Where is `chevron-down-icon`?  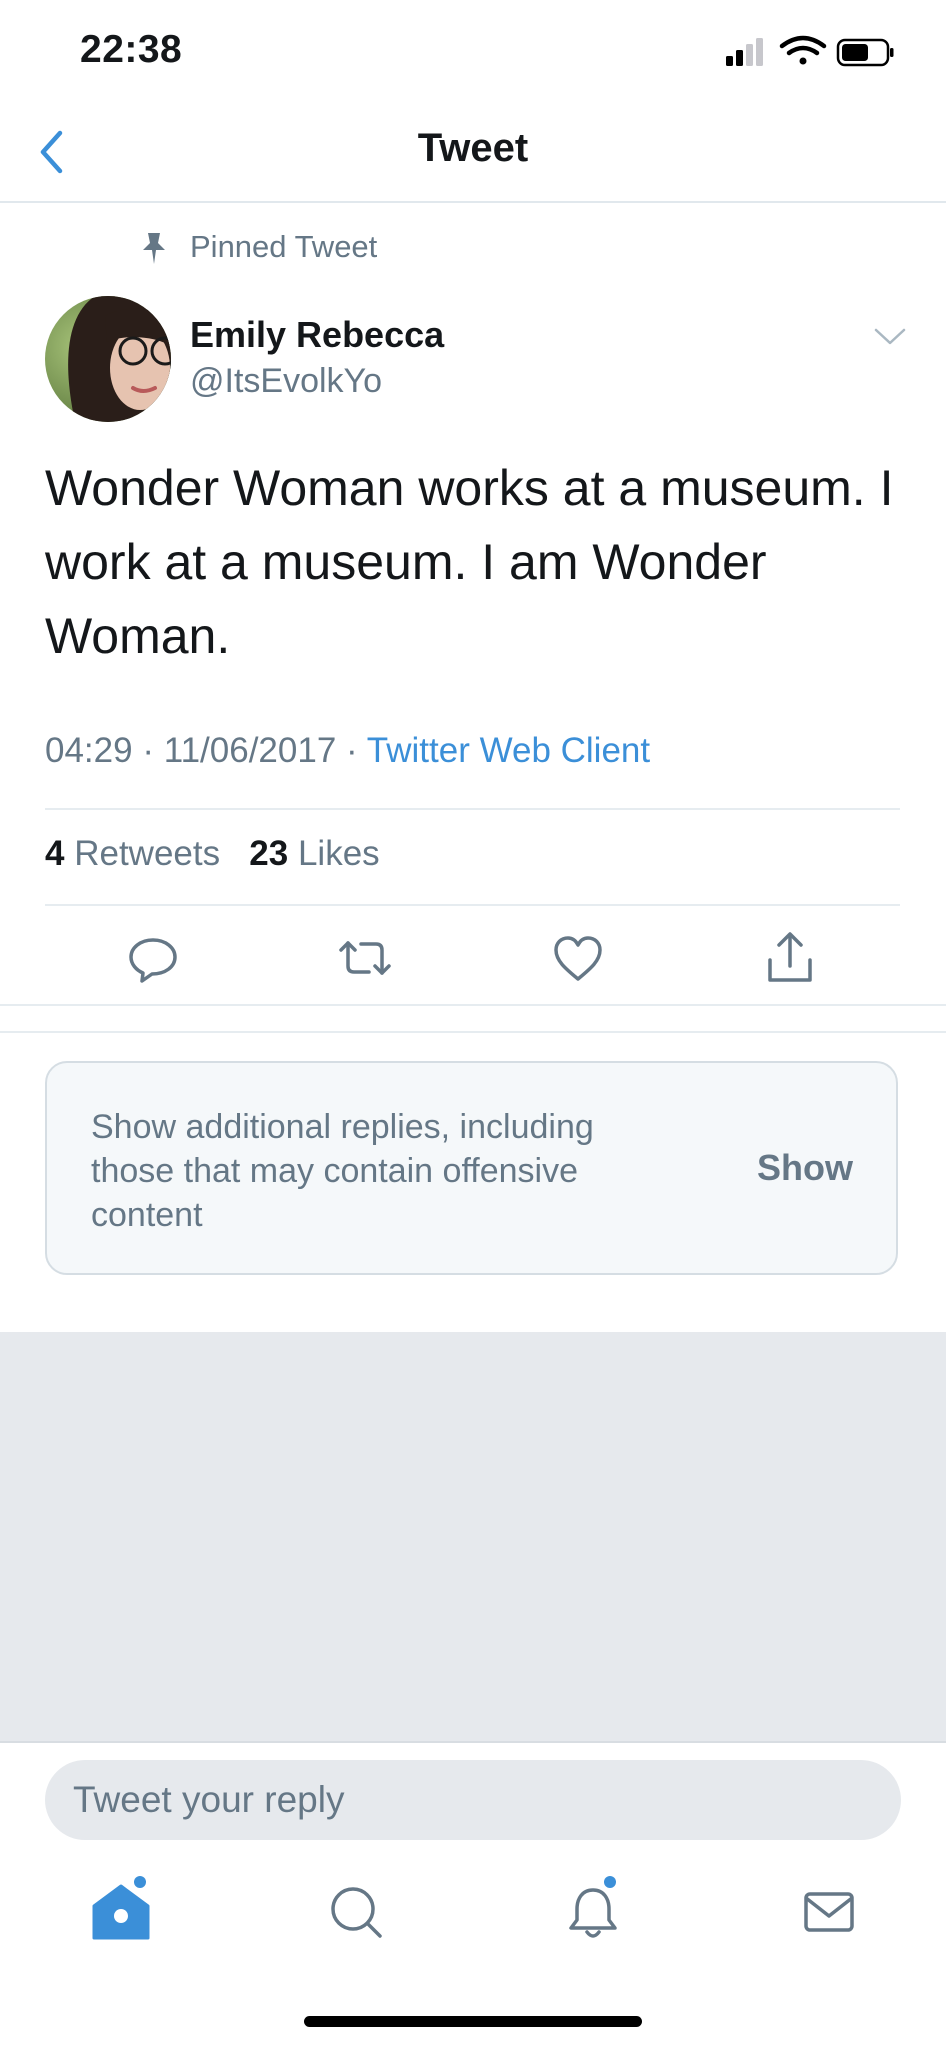
chevron-down-icon is located at coordinates (890, 336).